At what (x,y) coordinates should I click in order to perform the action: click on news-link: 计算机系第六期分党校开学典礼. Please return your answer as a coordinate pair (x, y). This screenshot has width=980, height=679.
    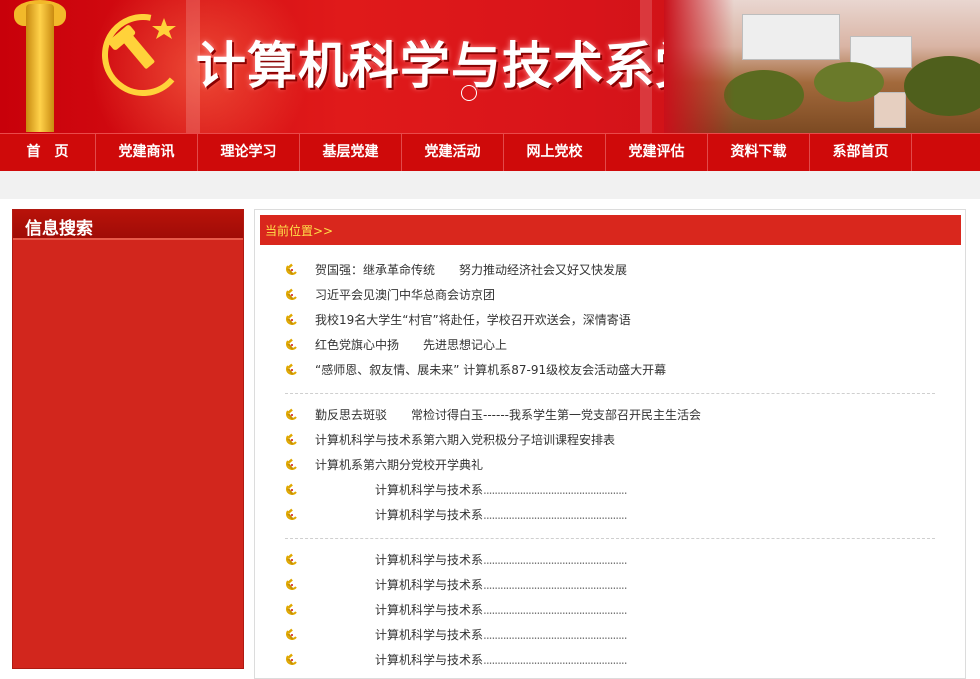
    Looking at the image, I should click on (399, 464).